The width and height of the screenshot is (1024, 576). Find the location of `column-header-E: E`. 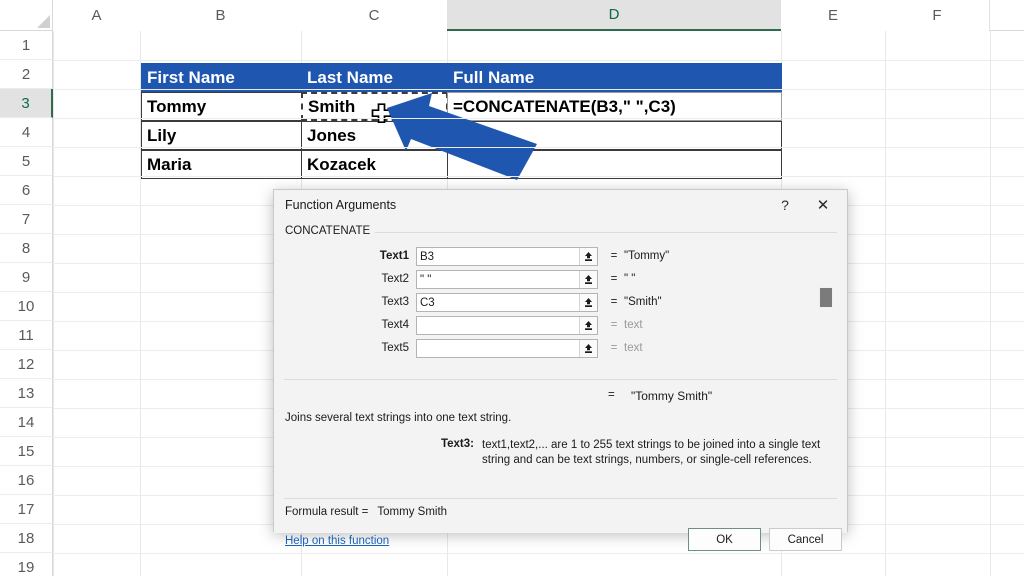

column-header-E: E is located at coordinates (833, 15).